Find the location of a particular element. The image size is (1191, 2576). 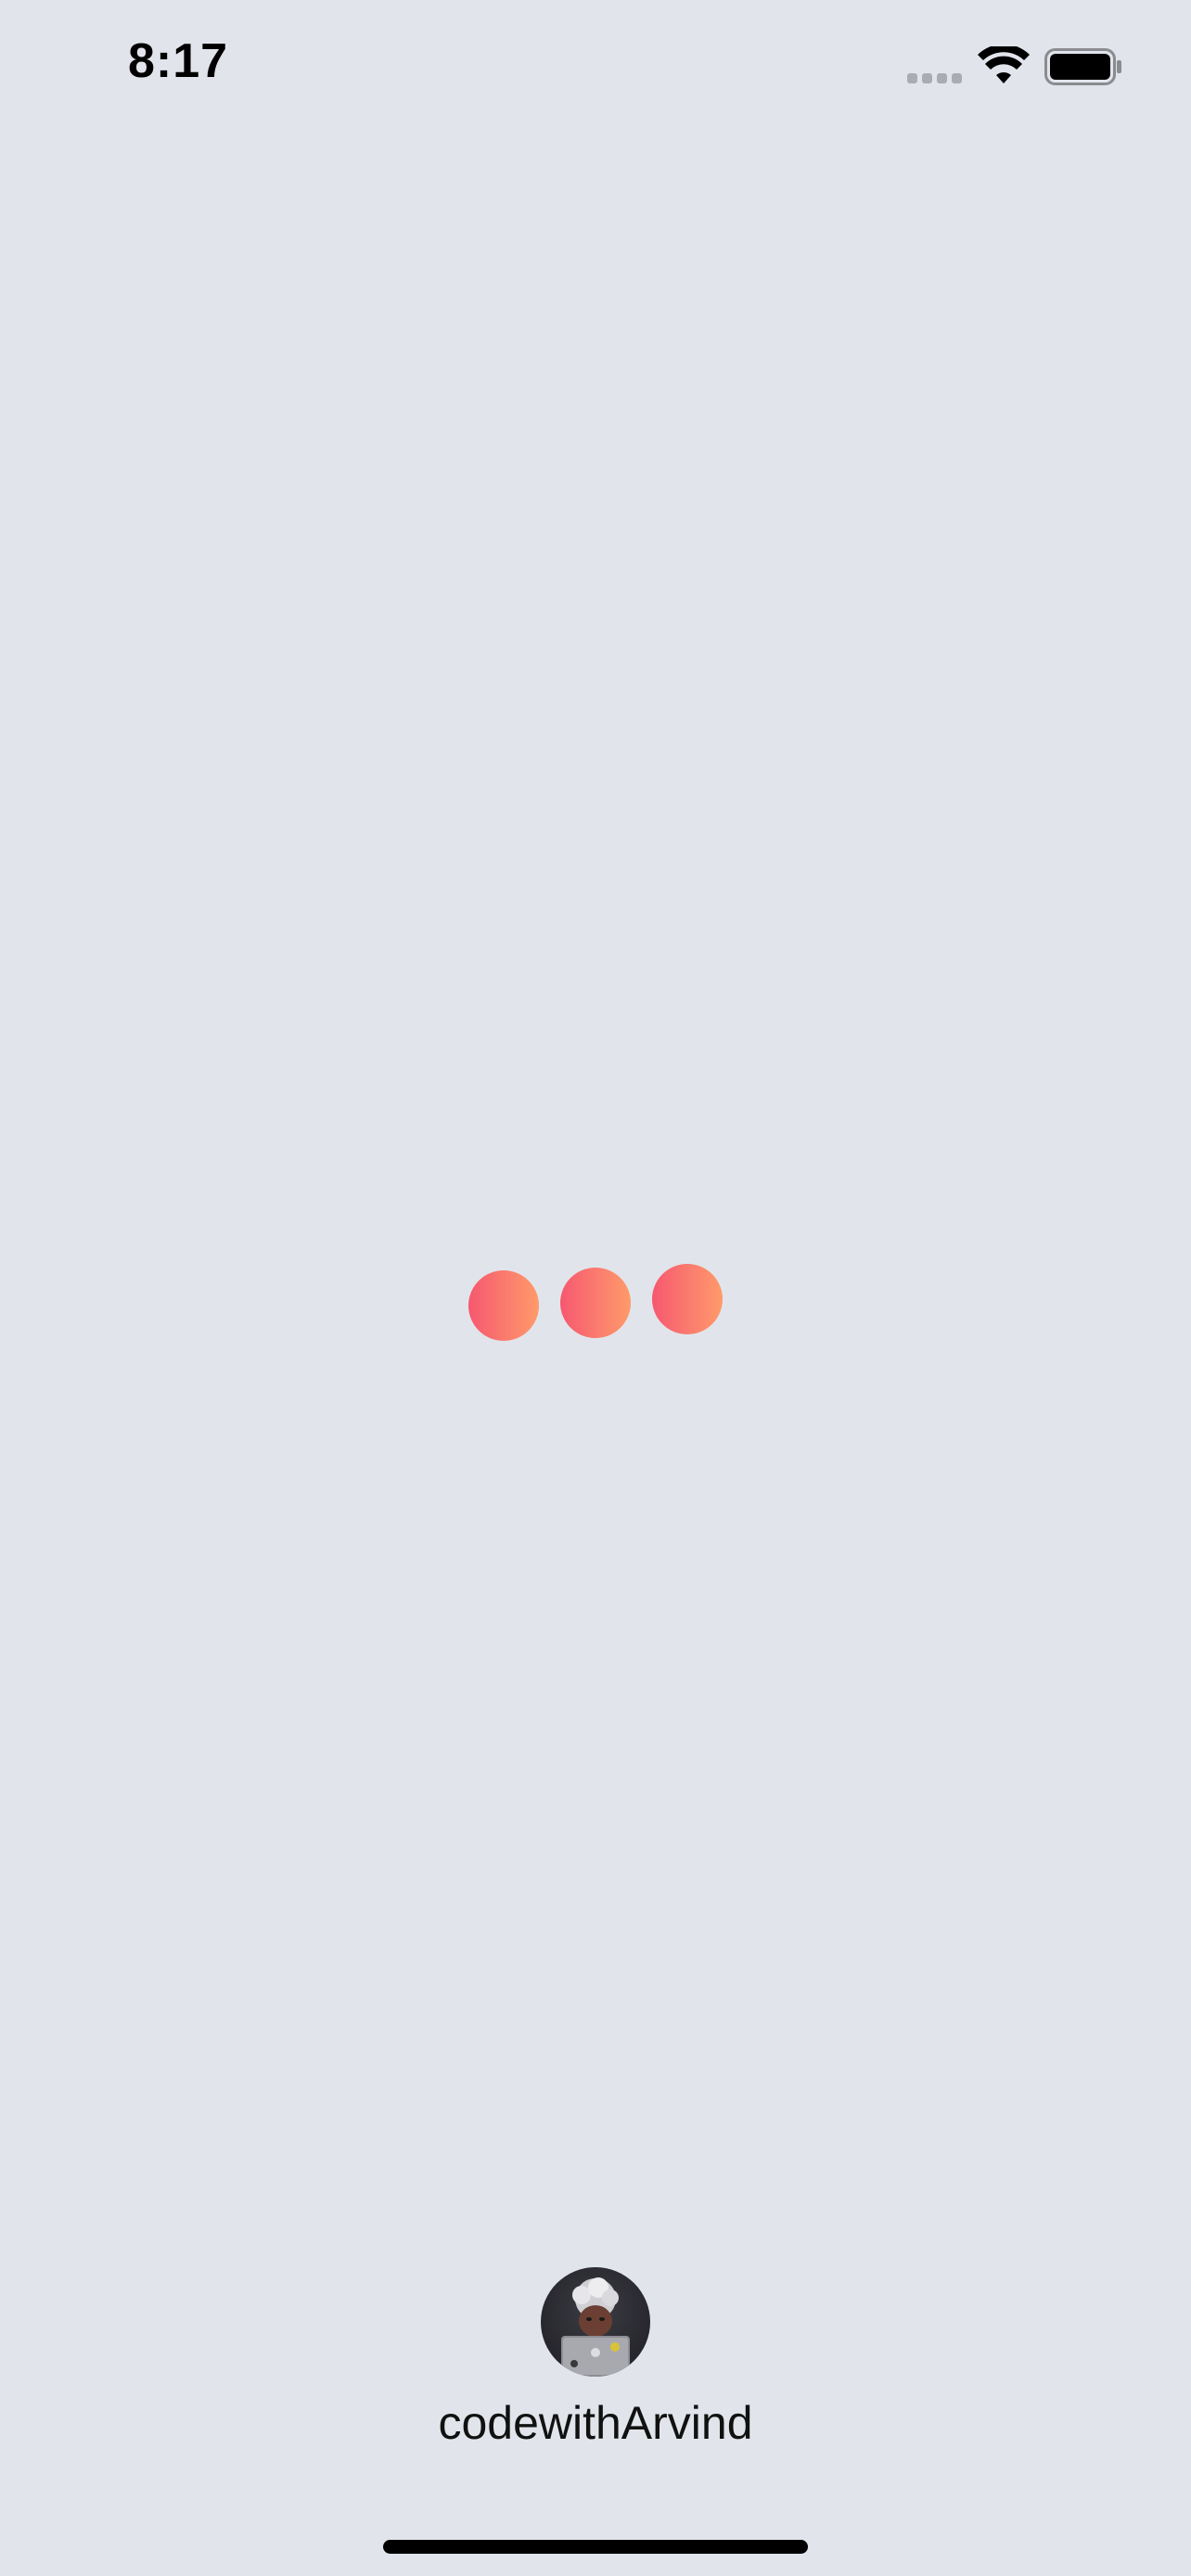

profile-name: codewithArvind is located at coordinates (595, 2423).